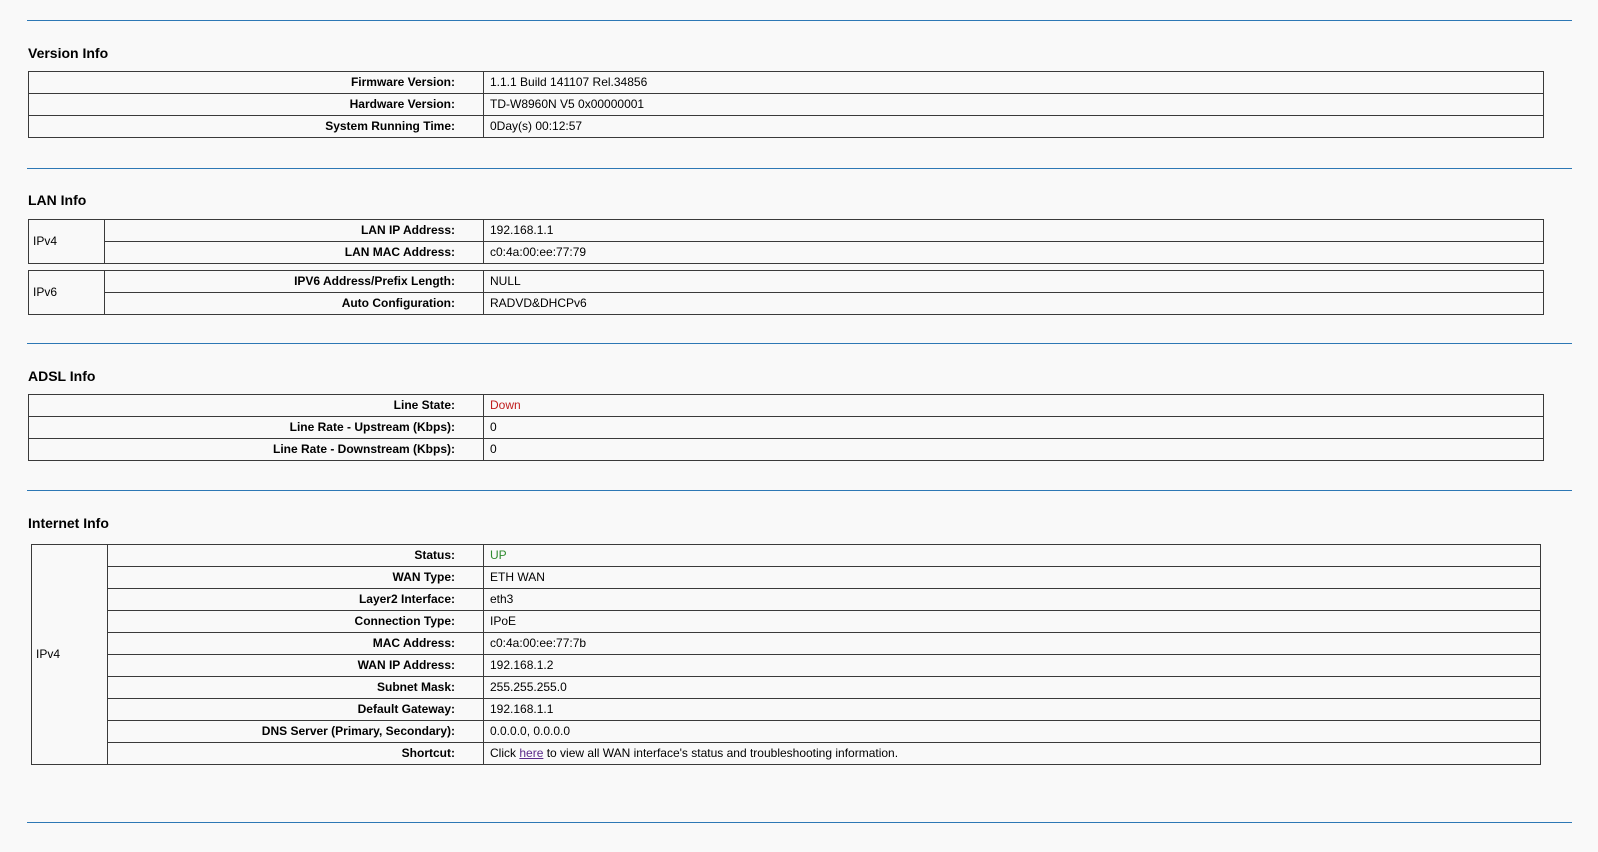 The image size is (1598, 852). Describe the element at coordinates (66, 241) in the screenshot. I see `lan-ipv4-group-label: IPv4` at that location.